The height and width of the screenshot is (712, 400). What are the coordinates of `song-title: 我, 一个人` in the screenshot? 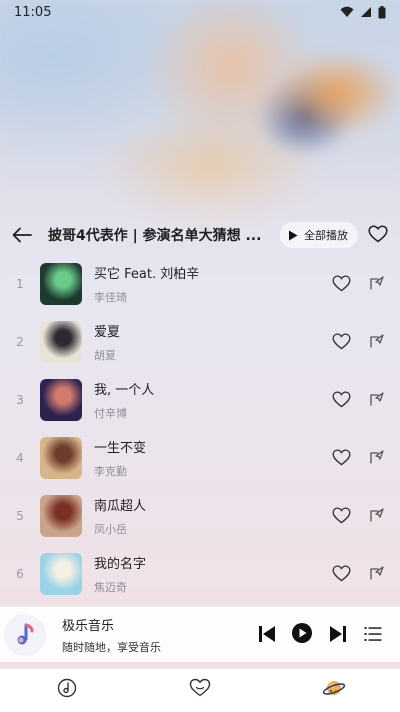 It's located at (124, 390).